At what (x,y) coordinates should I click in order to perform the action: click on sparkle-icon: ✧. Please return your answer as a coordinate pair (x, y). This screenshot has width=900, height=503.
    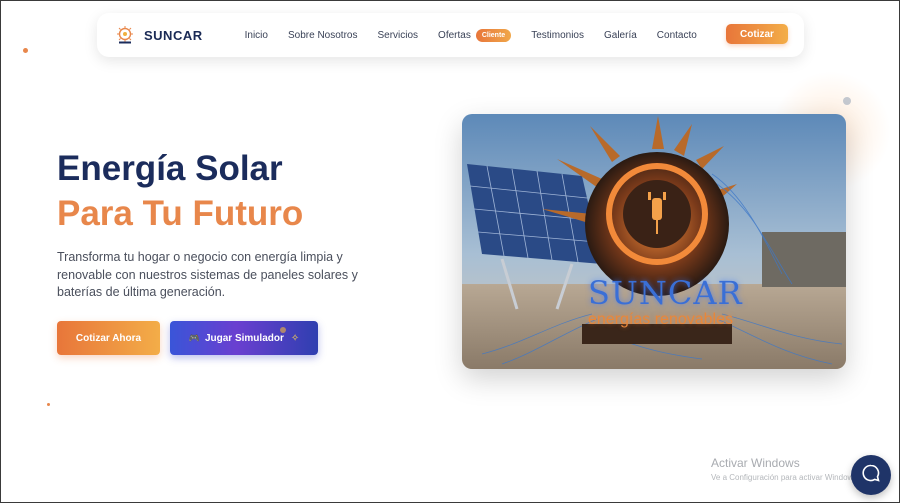
    Looking at the image, I should click on (295, 338).